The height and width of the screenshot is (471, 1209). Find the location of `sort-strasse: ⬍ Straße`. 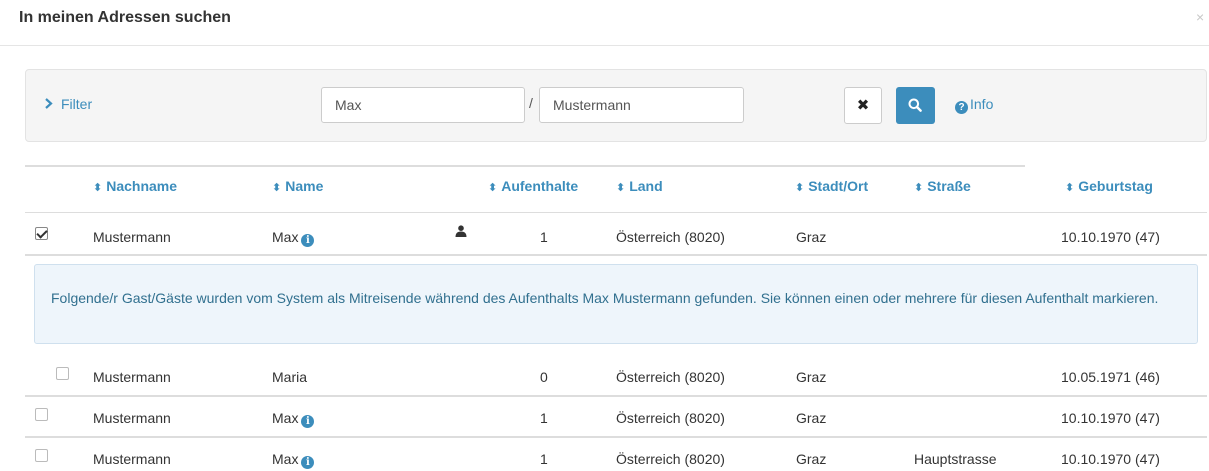

sort-strasse: ⬍ Straße is located at coordinates (942, 186).